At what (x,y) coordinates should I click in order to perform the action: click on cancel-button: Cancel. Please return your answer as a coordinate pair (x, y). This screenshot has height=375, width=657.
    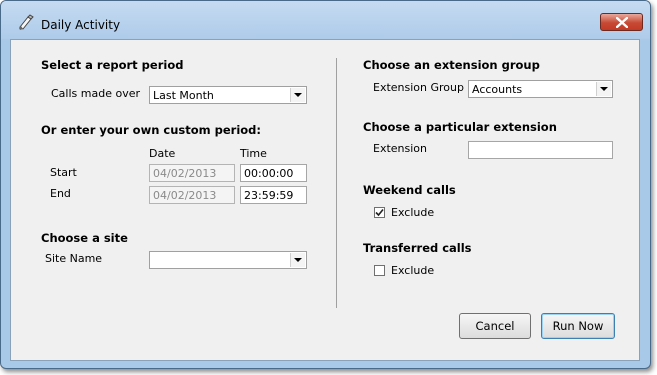
    Looking at the image, I should click on (495, 326).